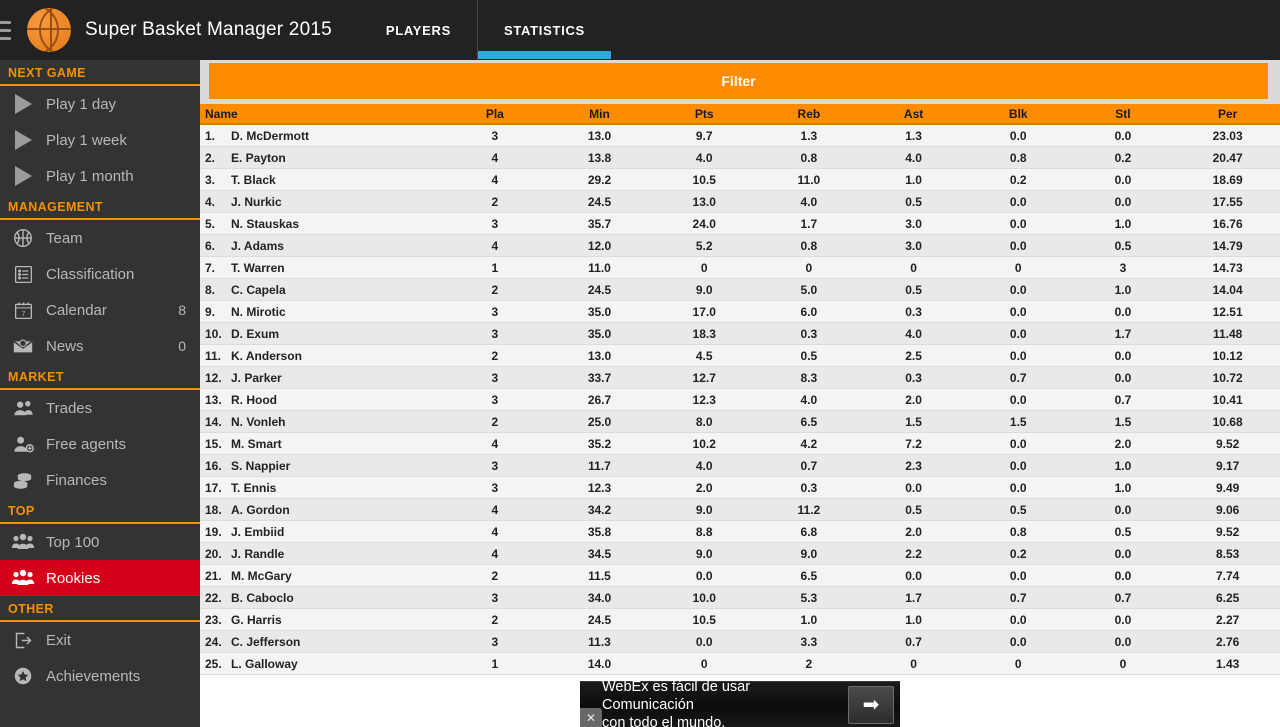  I want to click on sidebar-item-exit: Exit, so click(100, 640).